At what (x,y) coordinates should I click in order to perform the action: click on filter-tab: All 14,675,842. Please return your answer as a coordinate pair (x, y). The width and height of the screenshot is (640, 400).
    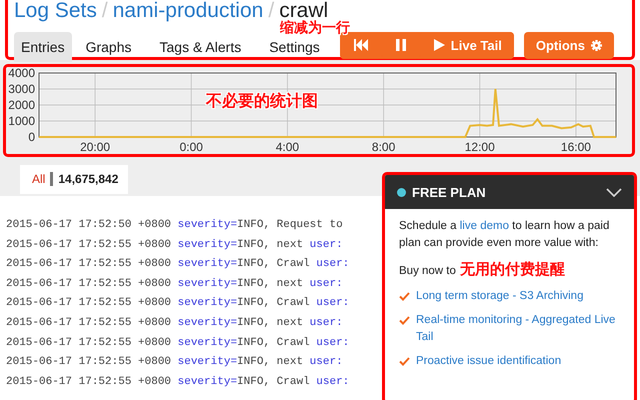
    Looking at the image, I should click on (74, 179).